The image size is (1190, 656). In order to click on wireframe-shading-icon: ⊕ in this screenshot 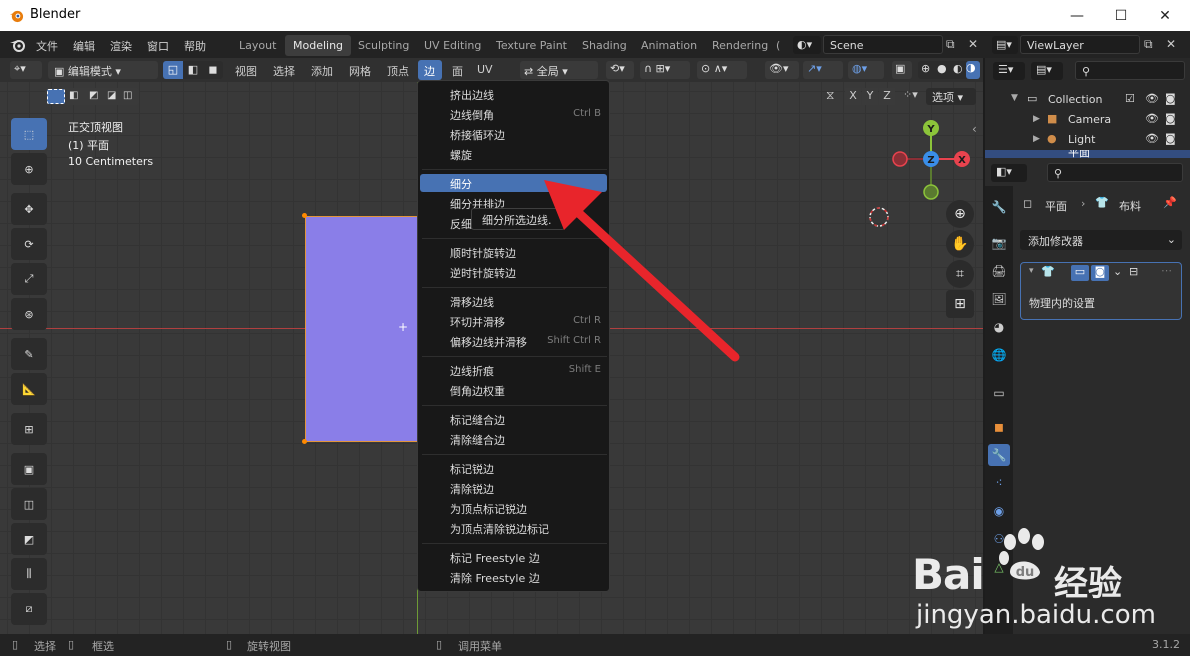, I will do `click(925, 68)`.